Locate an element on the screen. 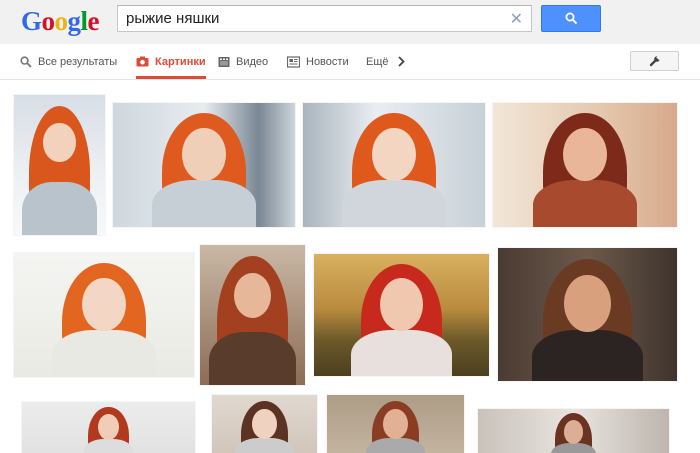  tab-more: Ещё is located at coordinates (385, 61).